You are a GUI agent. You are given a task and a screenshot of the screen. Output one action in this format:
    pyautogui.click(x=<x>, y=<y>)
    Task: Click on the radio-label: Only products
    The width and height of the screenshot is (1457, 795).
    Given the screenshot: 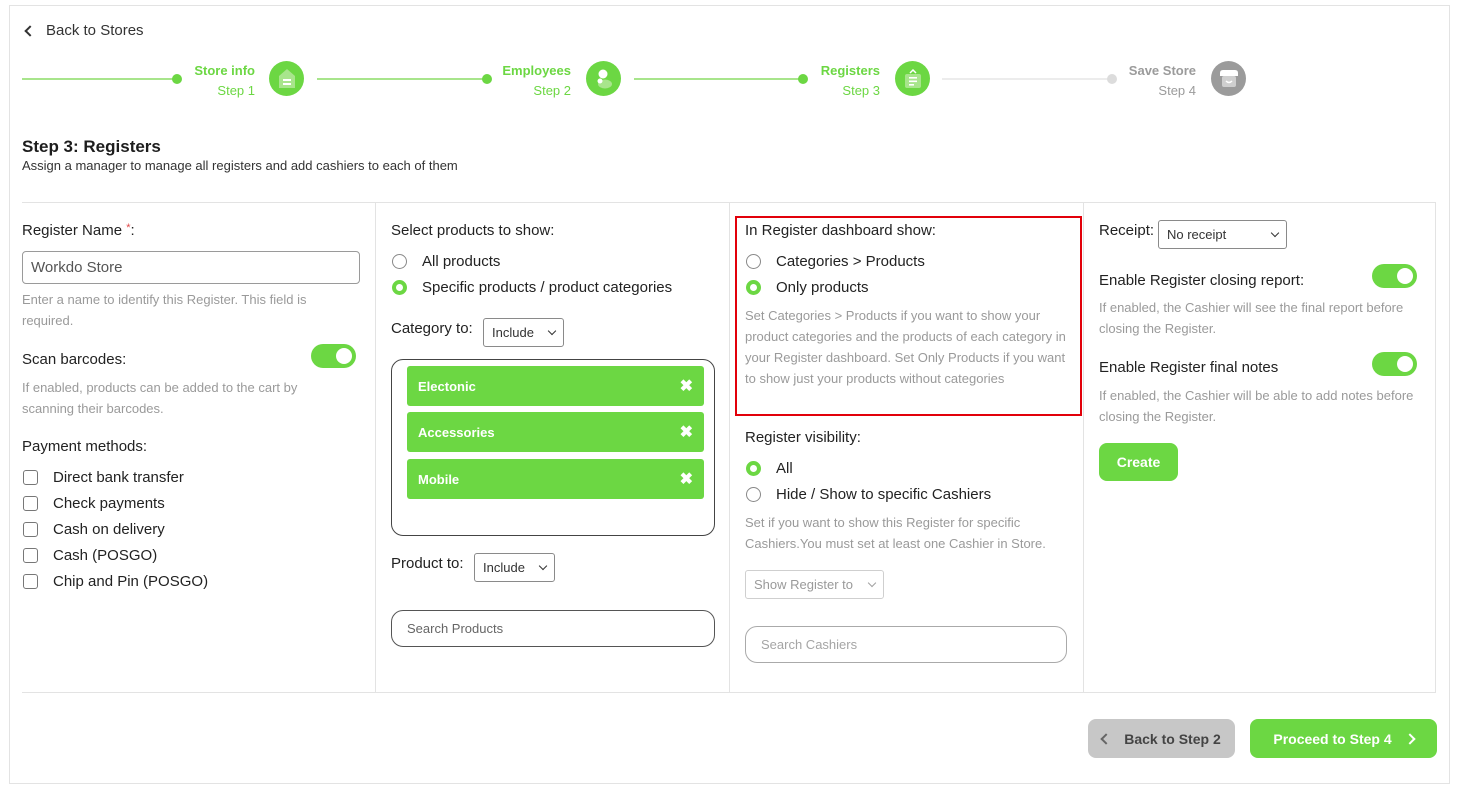 What is the action you would take?
    pyautogui.click(x=822, y=287)
    